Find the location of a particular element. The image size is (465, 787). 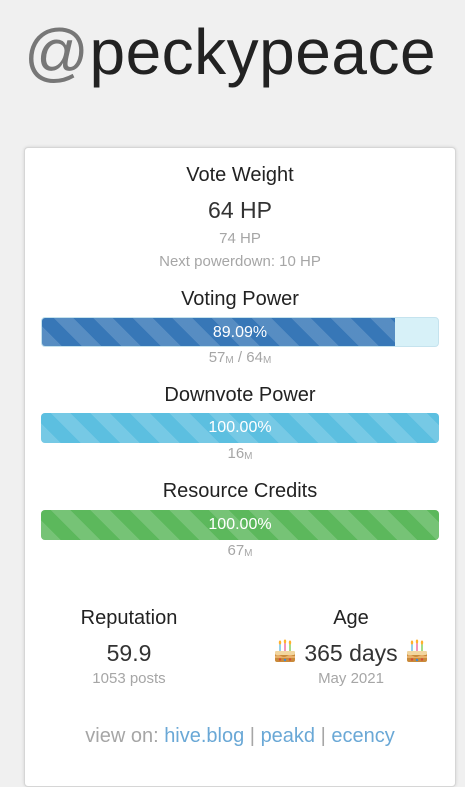

downvote-power-percent: 100.00% is located at coordinates (240, 427).